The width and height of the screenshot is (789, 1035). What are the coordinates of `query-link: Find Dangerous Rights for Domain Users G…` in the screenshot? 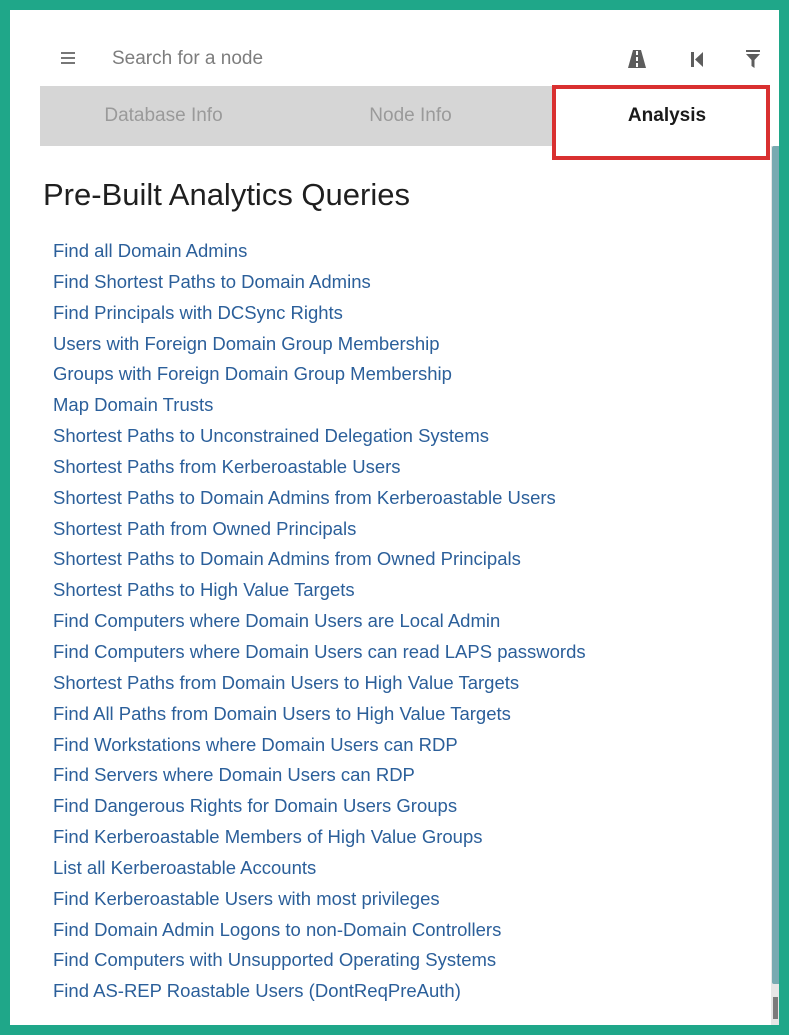 It's located at (319, 806).